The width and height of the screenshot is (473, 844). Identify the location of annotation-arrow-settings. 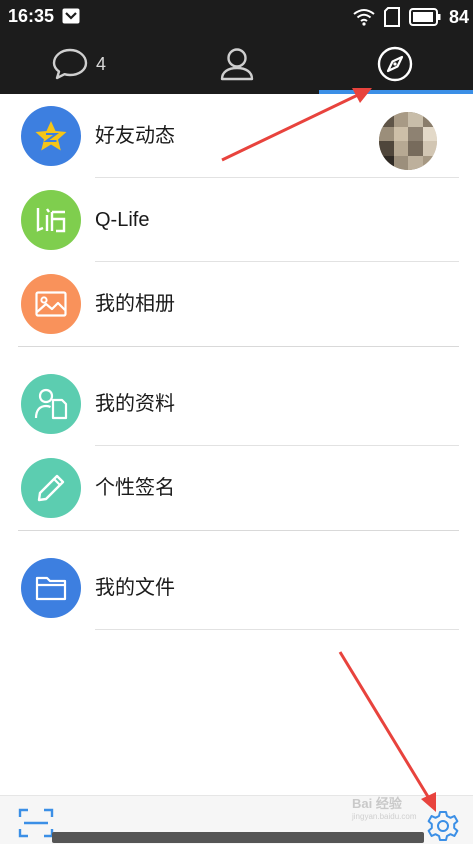
(387, 731).